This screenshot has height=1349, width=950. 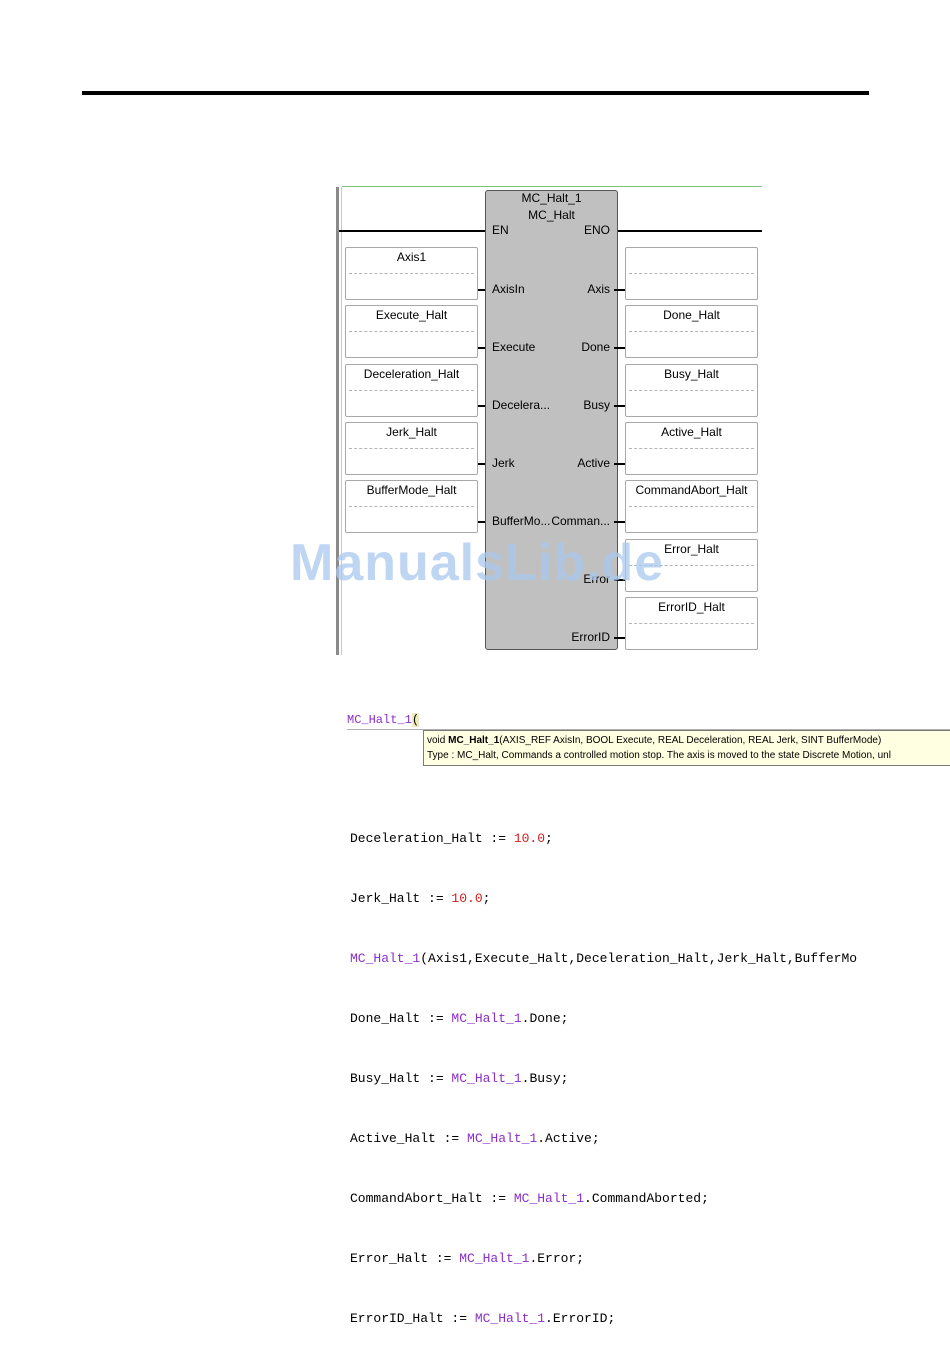 What do you see at coordinates (551, 198) in the screenshot?
I see `block-instance-name: MC_Halt_1` at bounding box center [551, 198].